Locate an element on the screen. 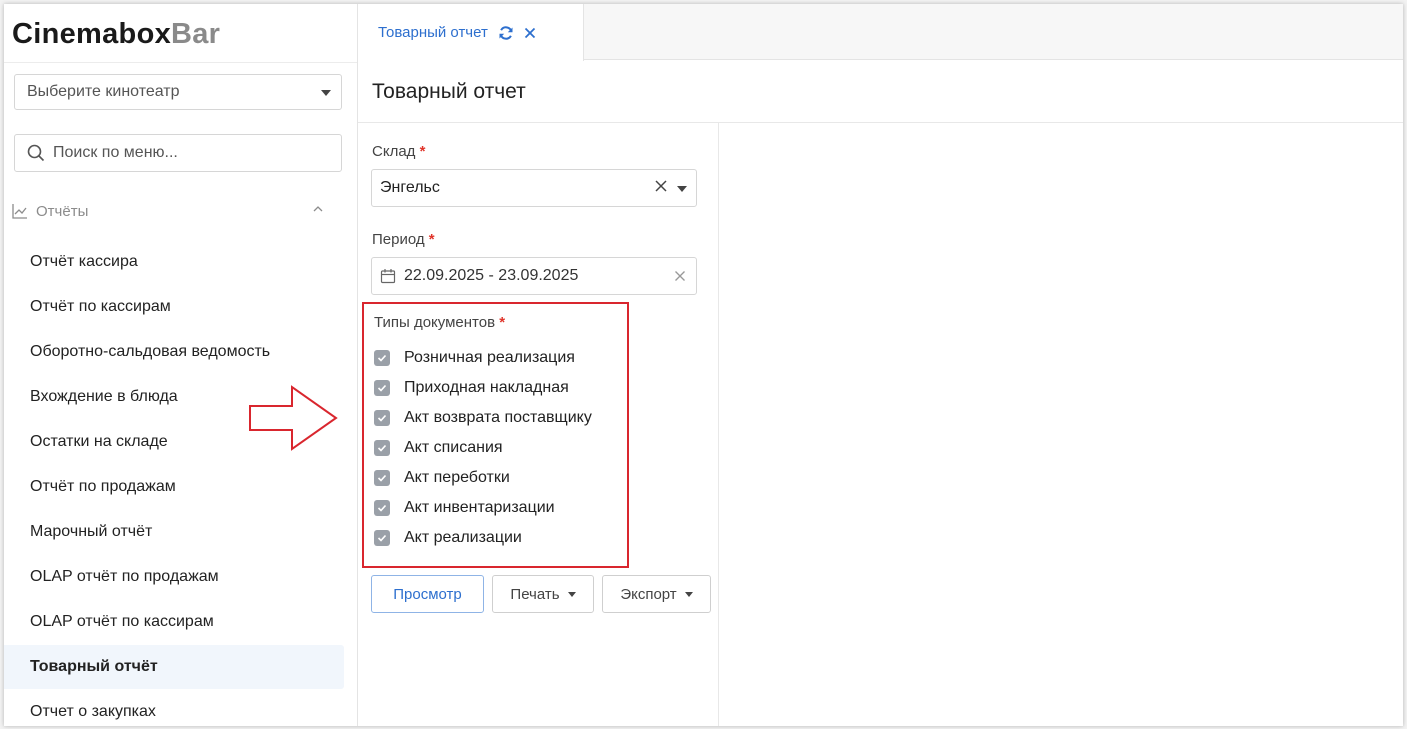 The image size is (1407, 729). sidebar-item-label: Отчёт кассира is located at coordinates (84, 261).